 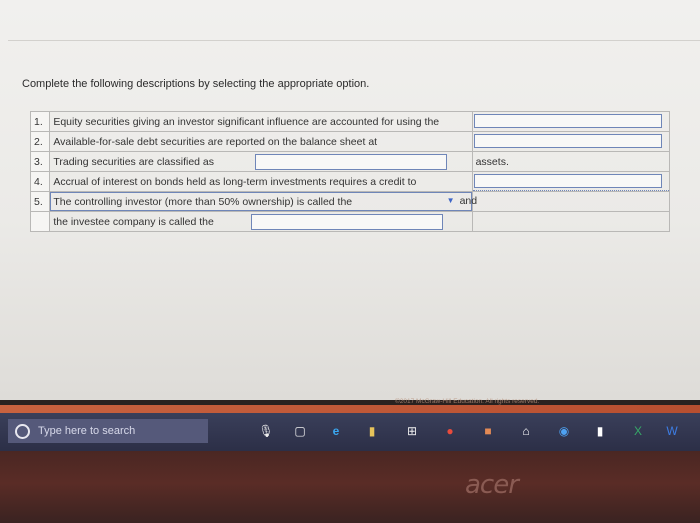 I want to click on chrome-icon: ●, so click(x=450, y=431).